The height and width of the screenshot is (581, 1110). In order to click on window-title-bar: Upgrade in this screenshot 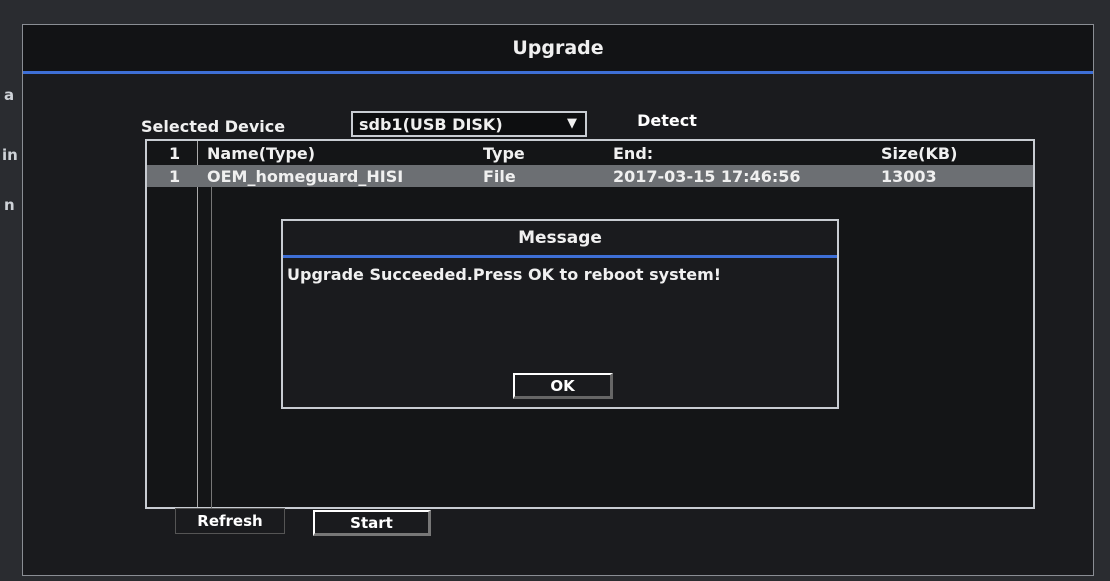, I will do `click(558, 49)`.